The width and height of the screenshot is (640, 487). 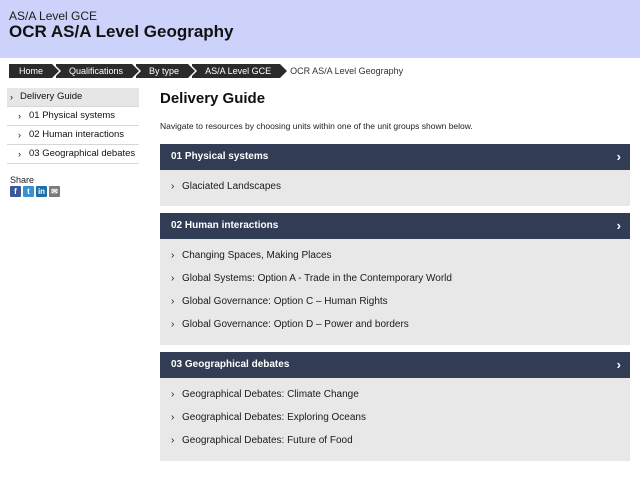 I want to click on sidebar-item-physical-systems: › 01 Physical systems, so click(x=73, y=116).